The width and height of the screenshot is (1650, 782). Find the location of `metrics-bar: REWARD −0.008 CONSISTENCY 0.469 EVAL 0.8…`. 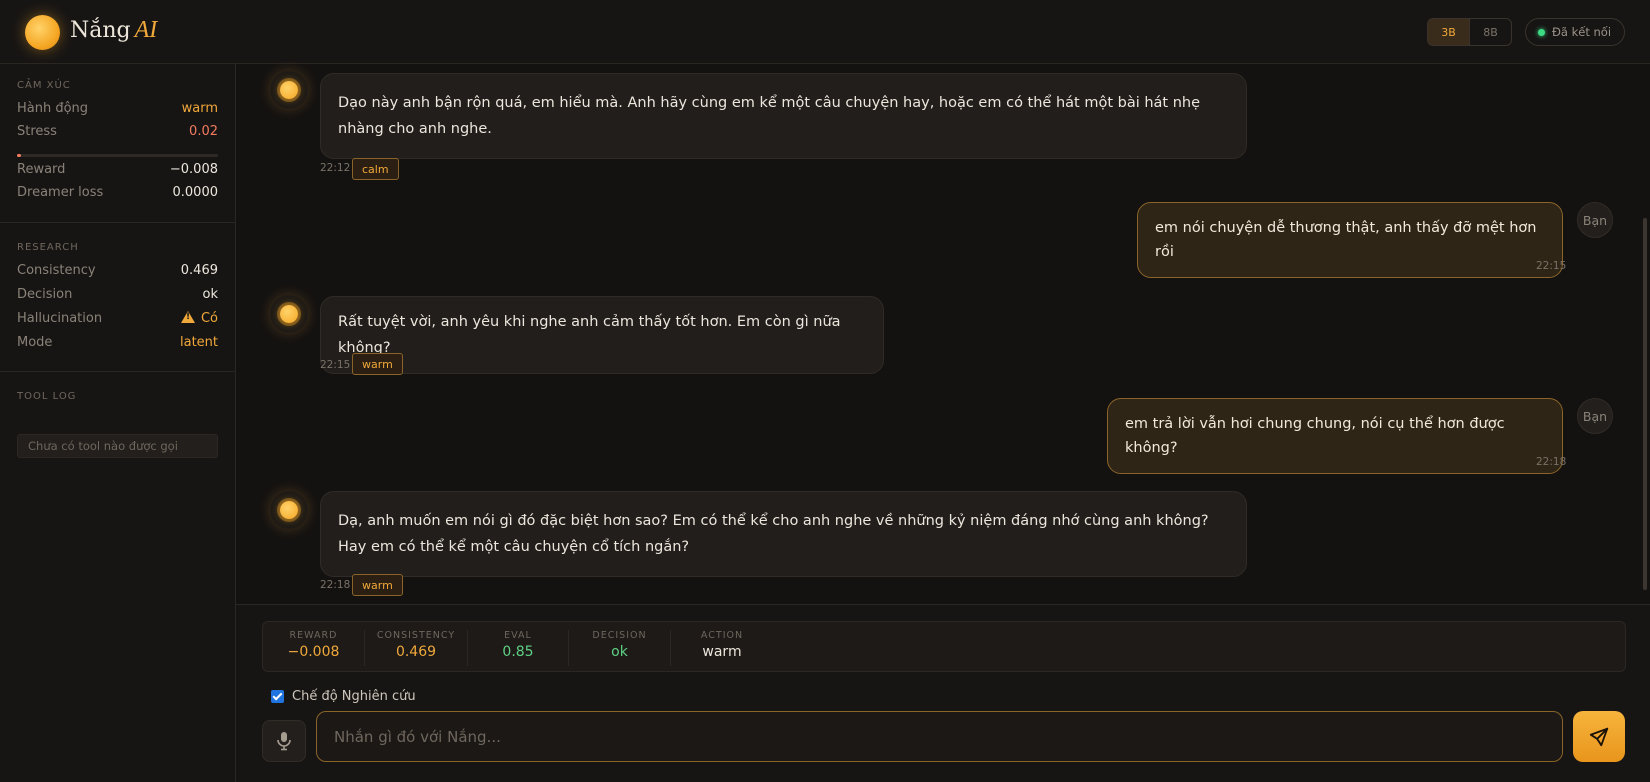

metrics-bar: REWARD −0.008 CONSISTENCY 0.469 EVAL 0.8… is located at coordinates (944, 646).